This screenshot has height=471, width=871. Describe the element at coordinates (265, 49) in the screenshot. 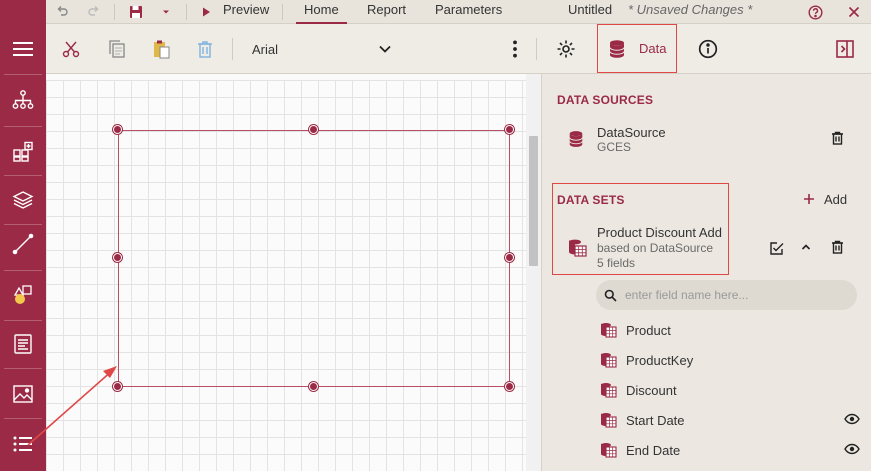

I see `font-name: Arial` at that location.